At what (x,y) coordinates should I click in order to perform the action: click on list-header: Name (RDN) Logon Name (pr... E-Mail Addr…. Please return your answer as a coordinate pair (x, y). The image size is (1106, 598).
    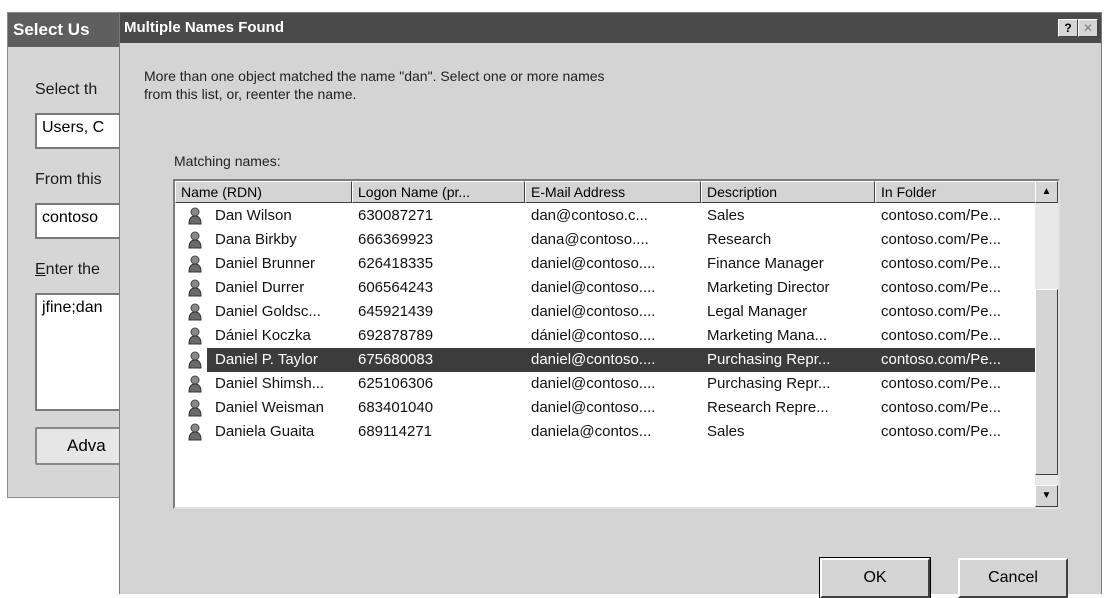
    Looking at the image, I should click on (606, 192).